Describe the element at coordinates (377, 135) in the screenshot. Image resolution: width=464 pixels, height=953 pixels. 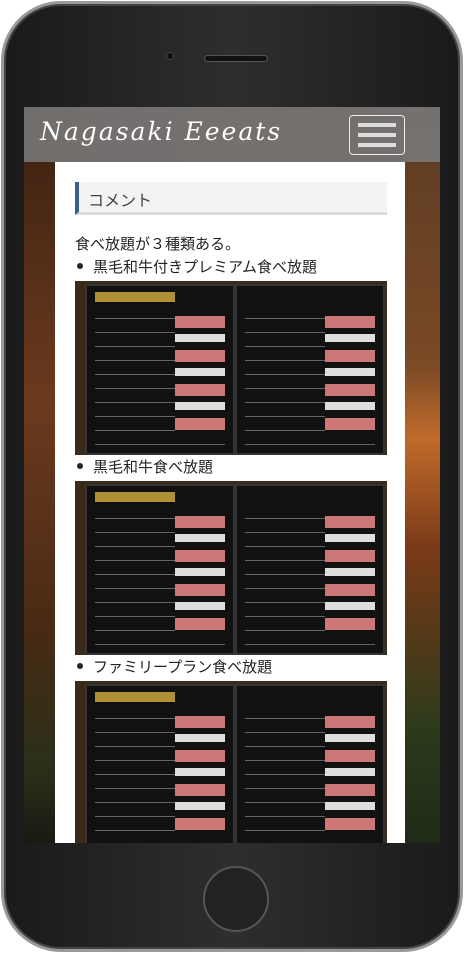
I see `hamburger-icon` at that location.